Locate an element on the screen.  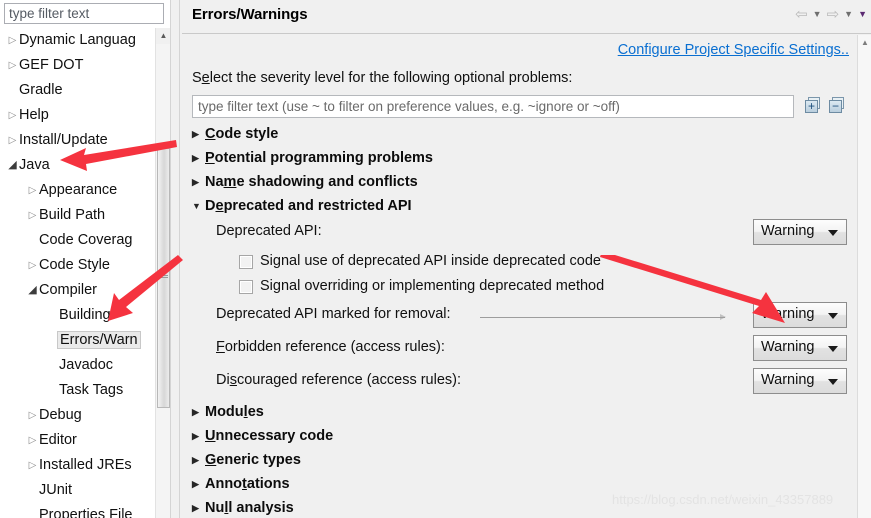
sidebar-scrollbar: ▲ is located at coordinates (162, 273).